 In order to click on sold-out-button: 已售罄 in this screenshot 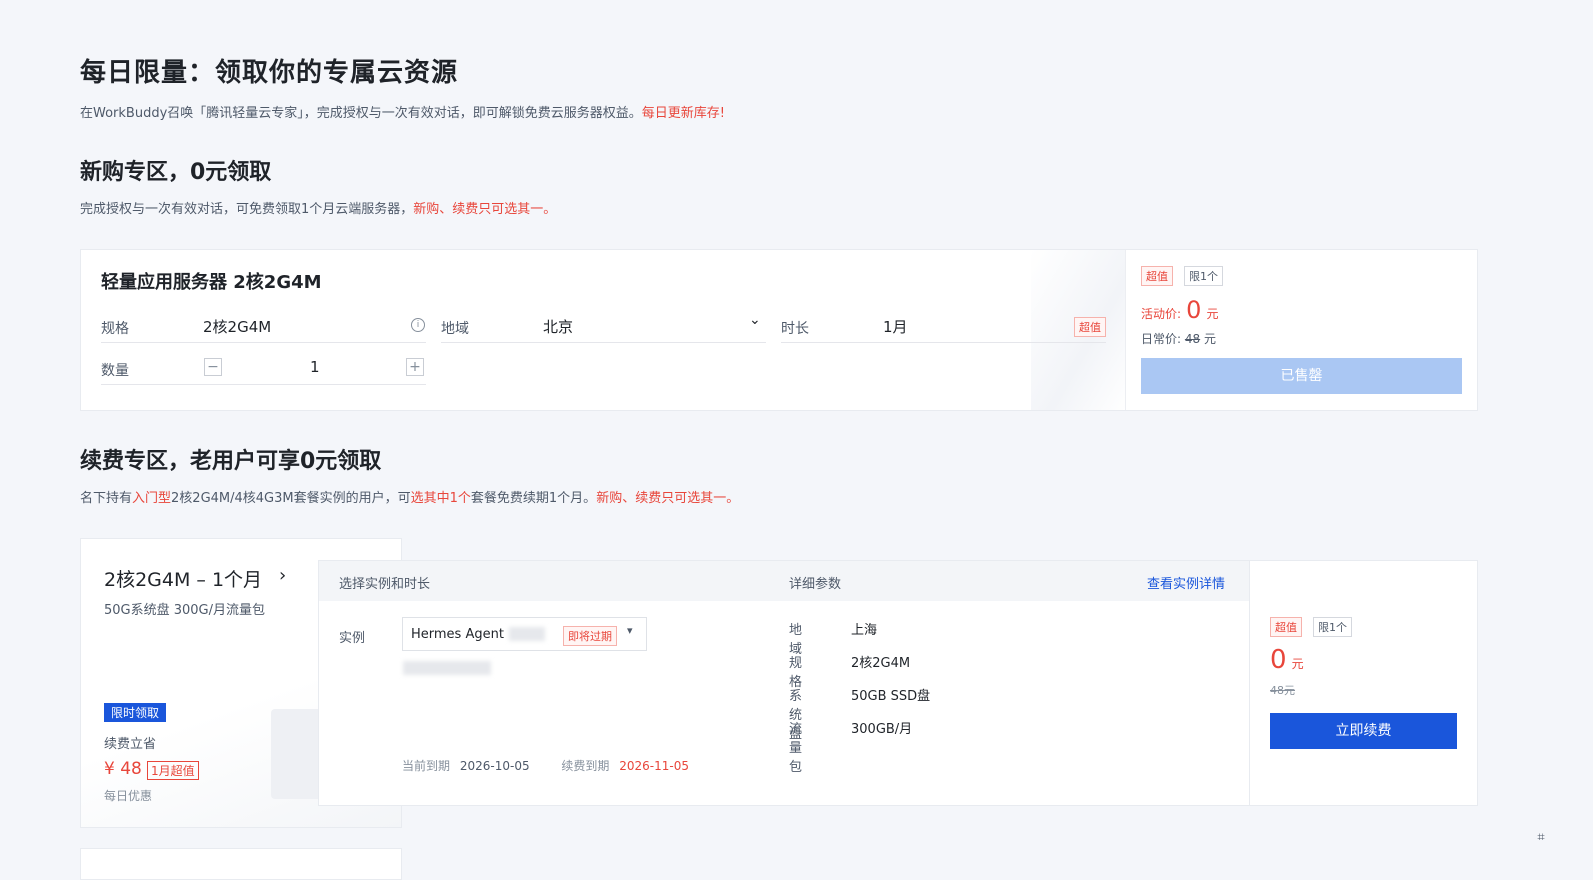, I will do `click(1301, 376)`.